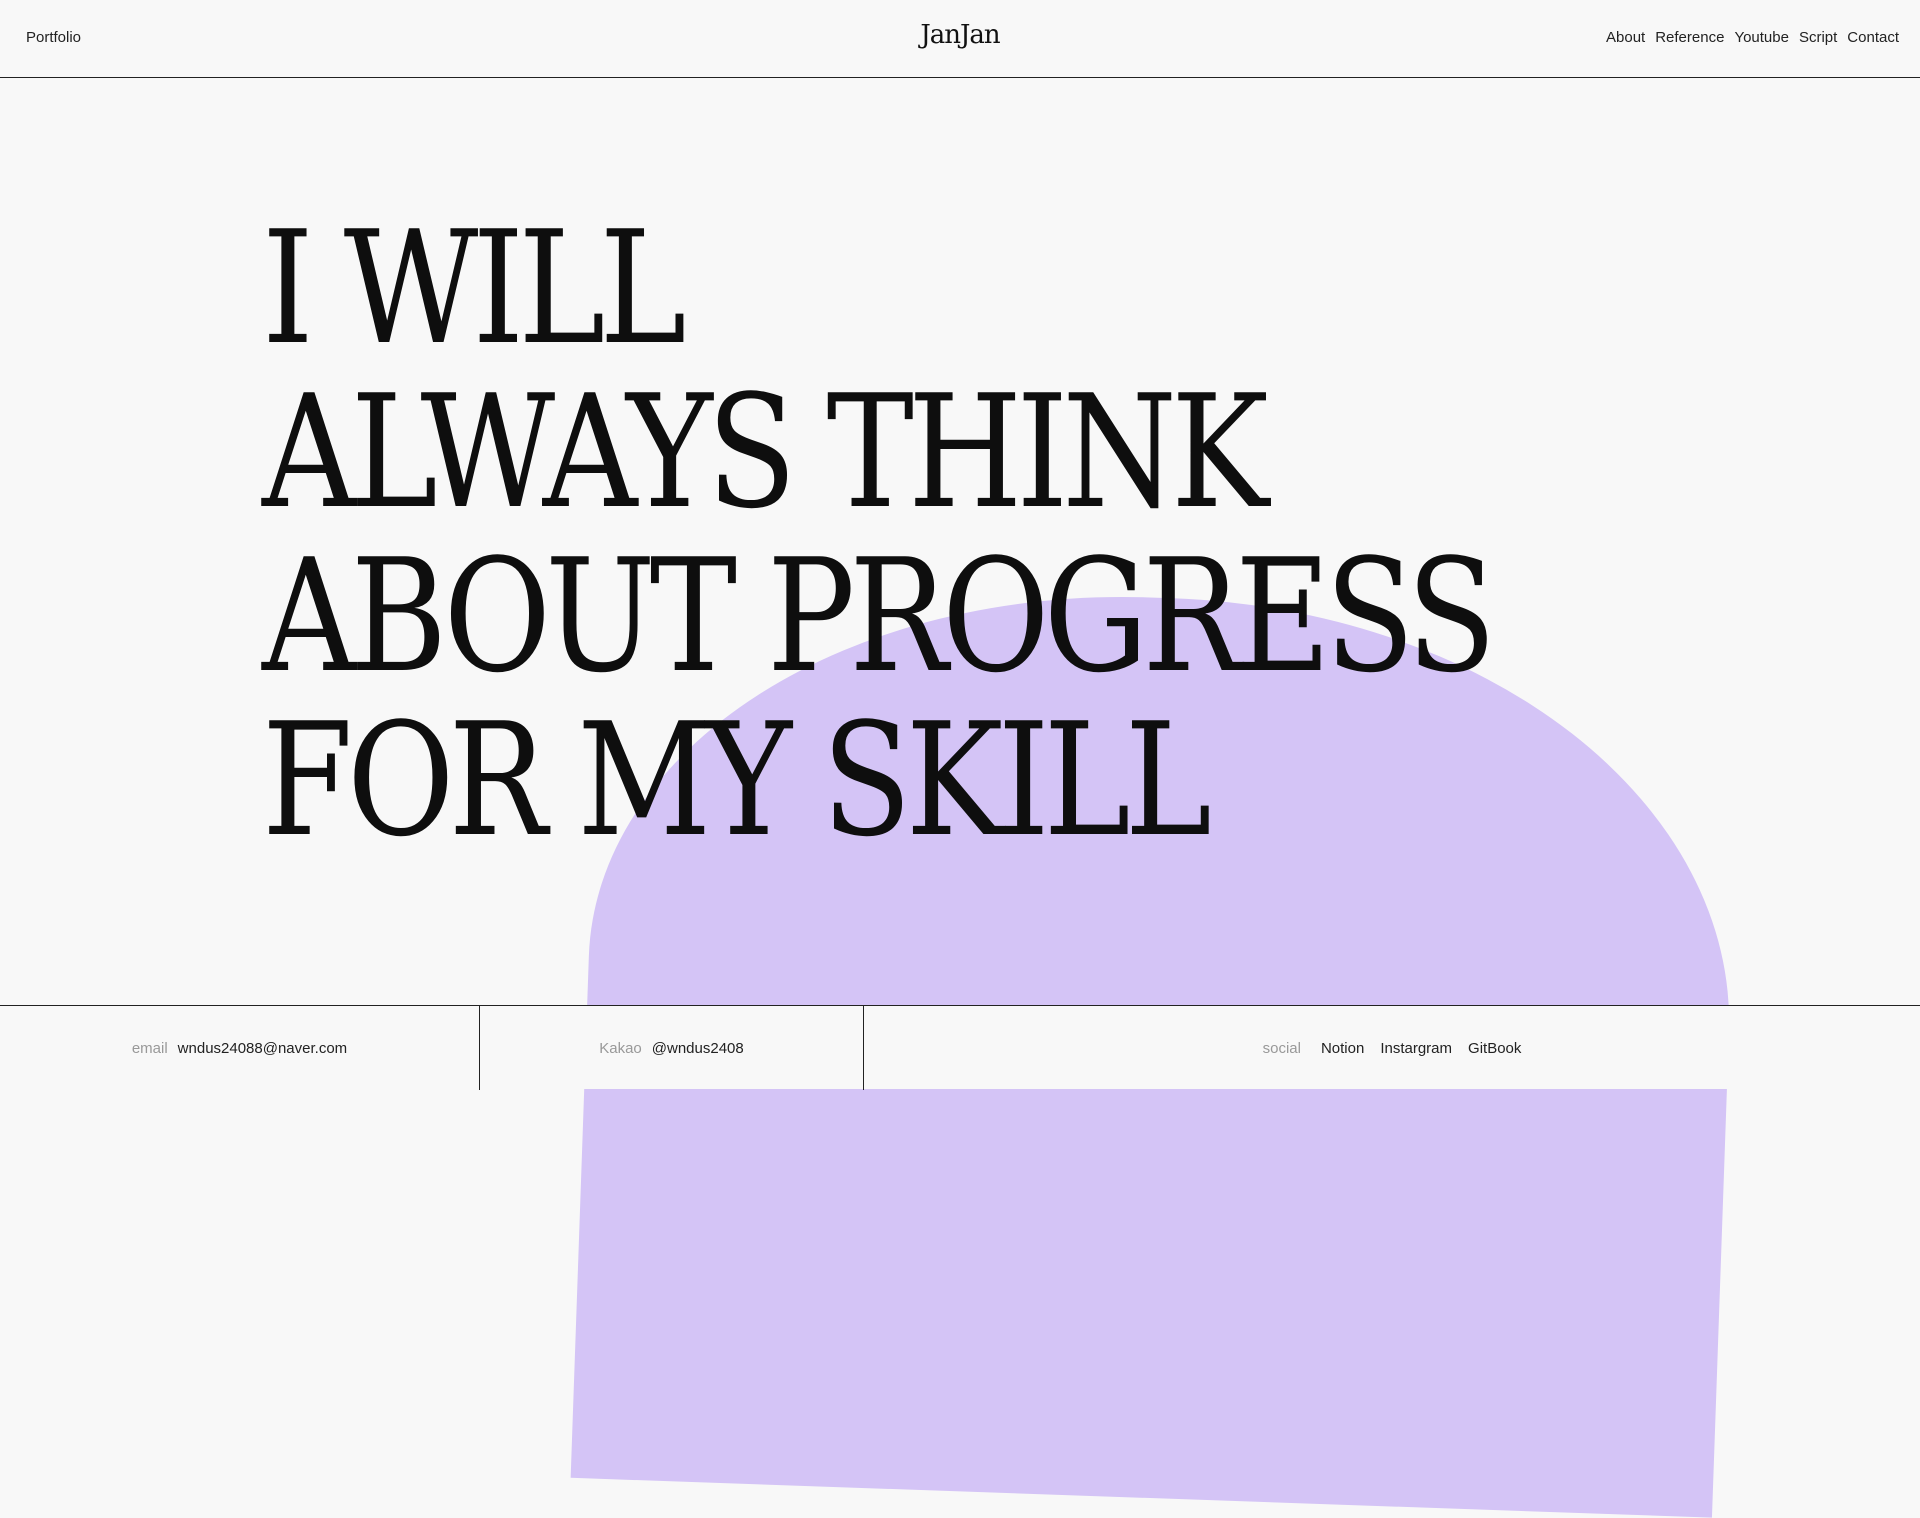 Image resolution: width=1920 pixels, height=1518 pixels. Describe the element at coordinates (960, 35) in the screenshot. I see `site-logo: JanJan` at that location.